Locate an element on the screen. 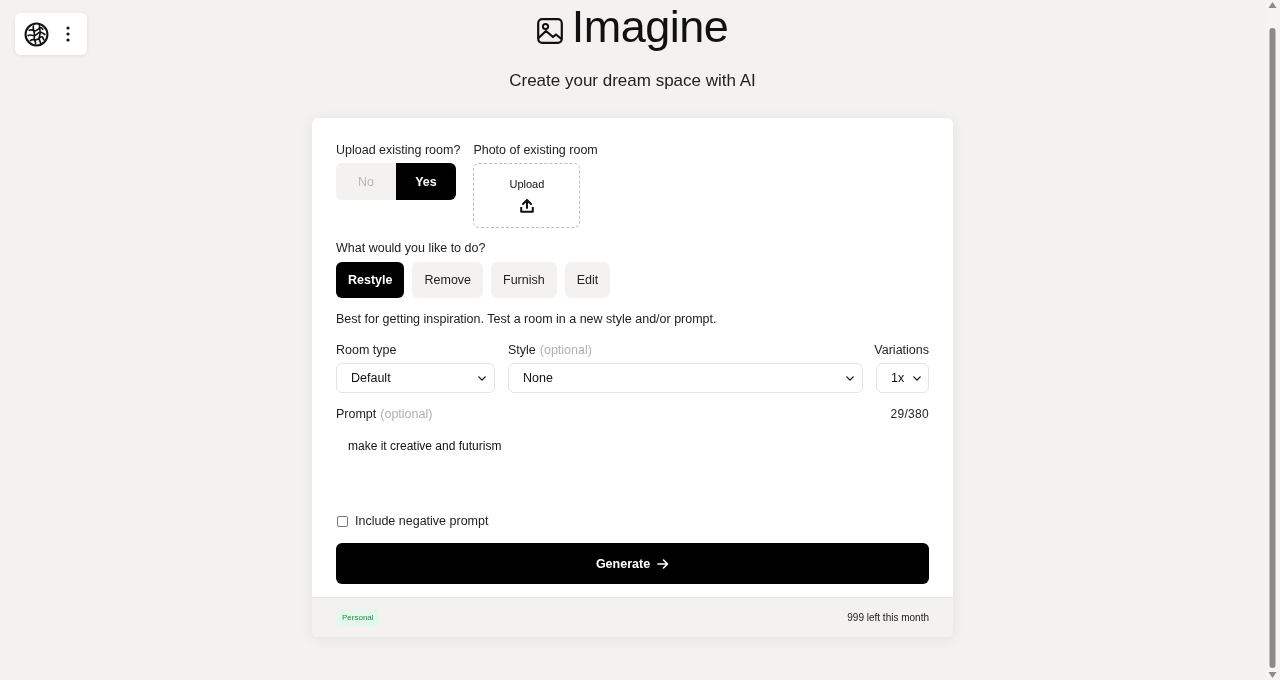  upload-dropzone: Upload is located at coordinates (527, 195).